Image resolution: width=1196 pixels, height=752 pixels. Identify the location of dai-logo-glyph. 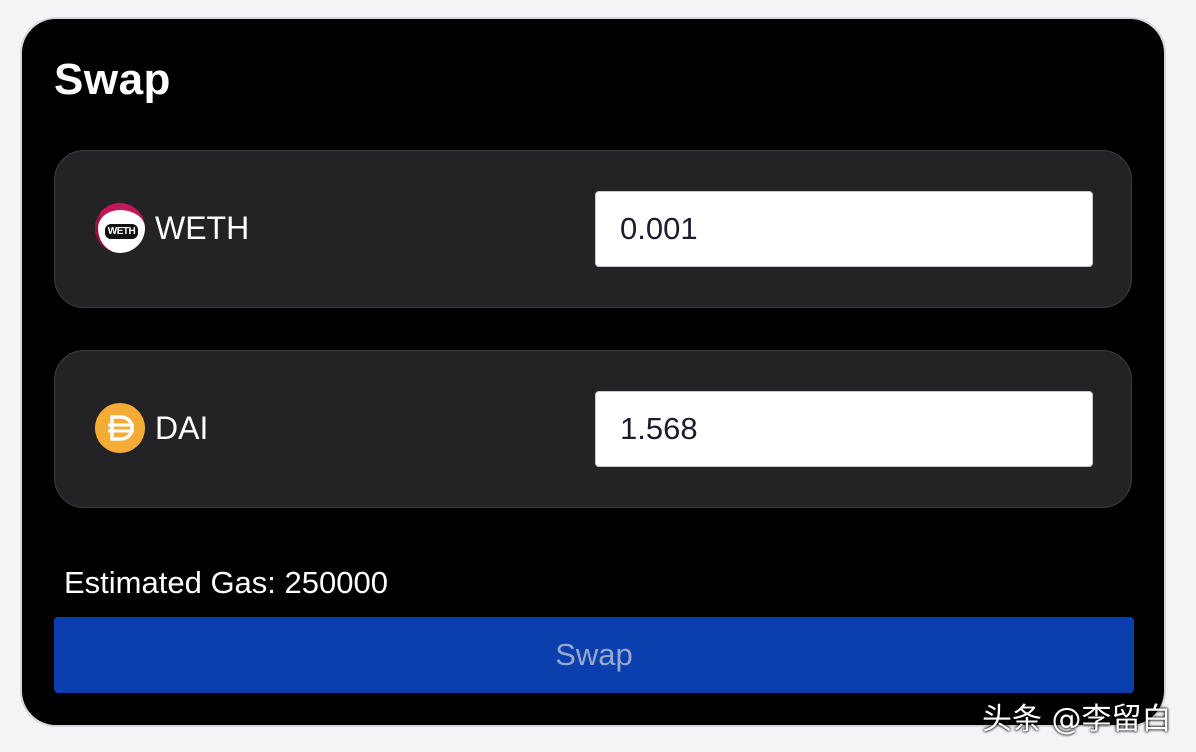
(121, 428).